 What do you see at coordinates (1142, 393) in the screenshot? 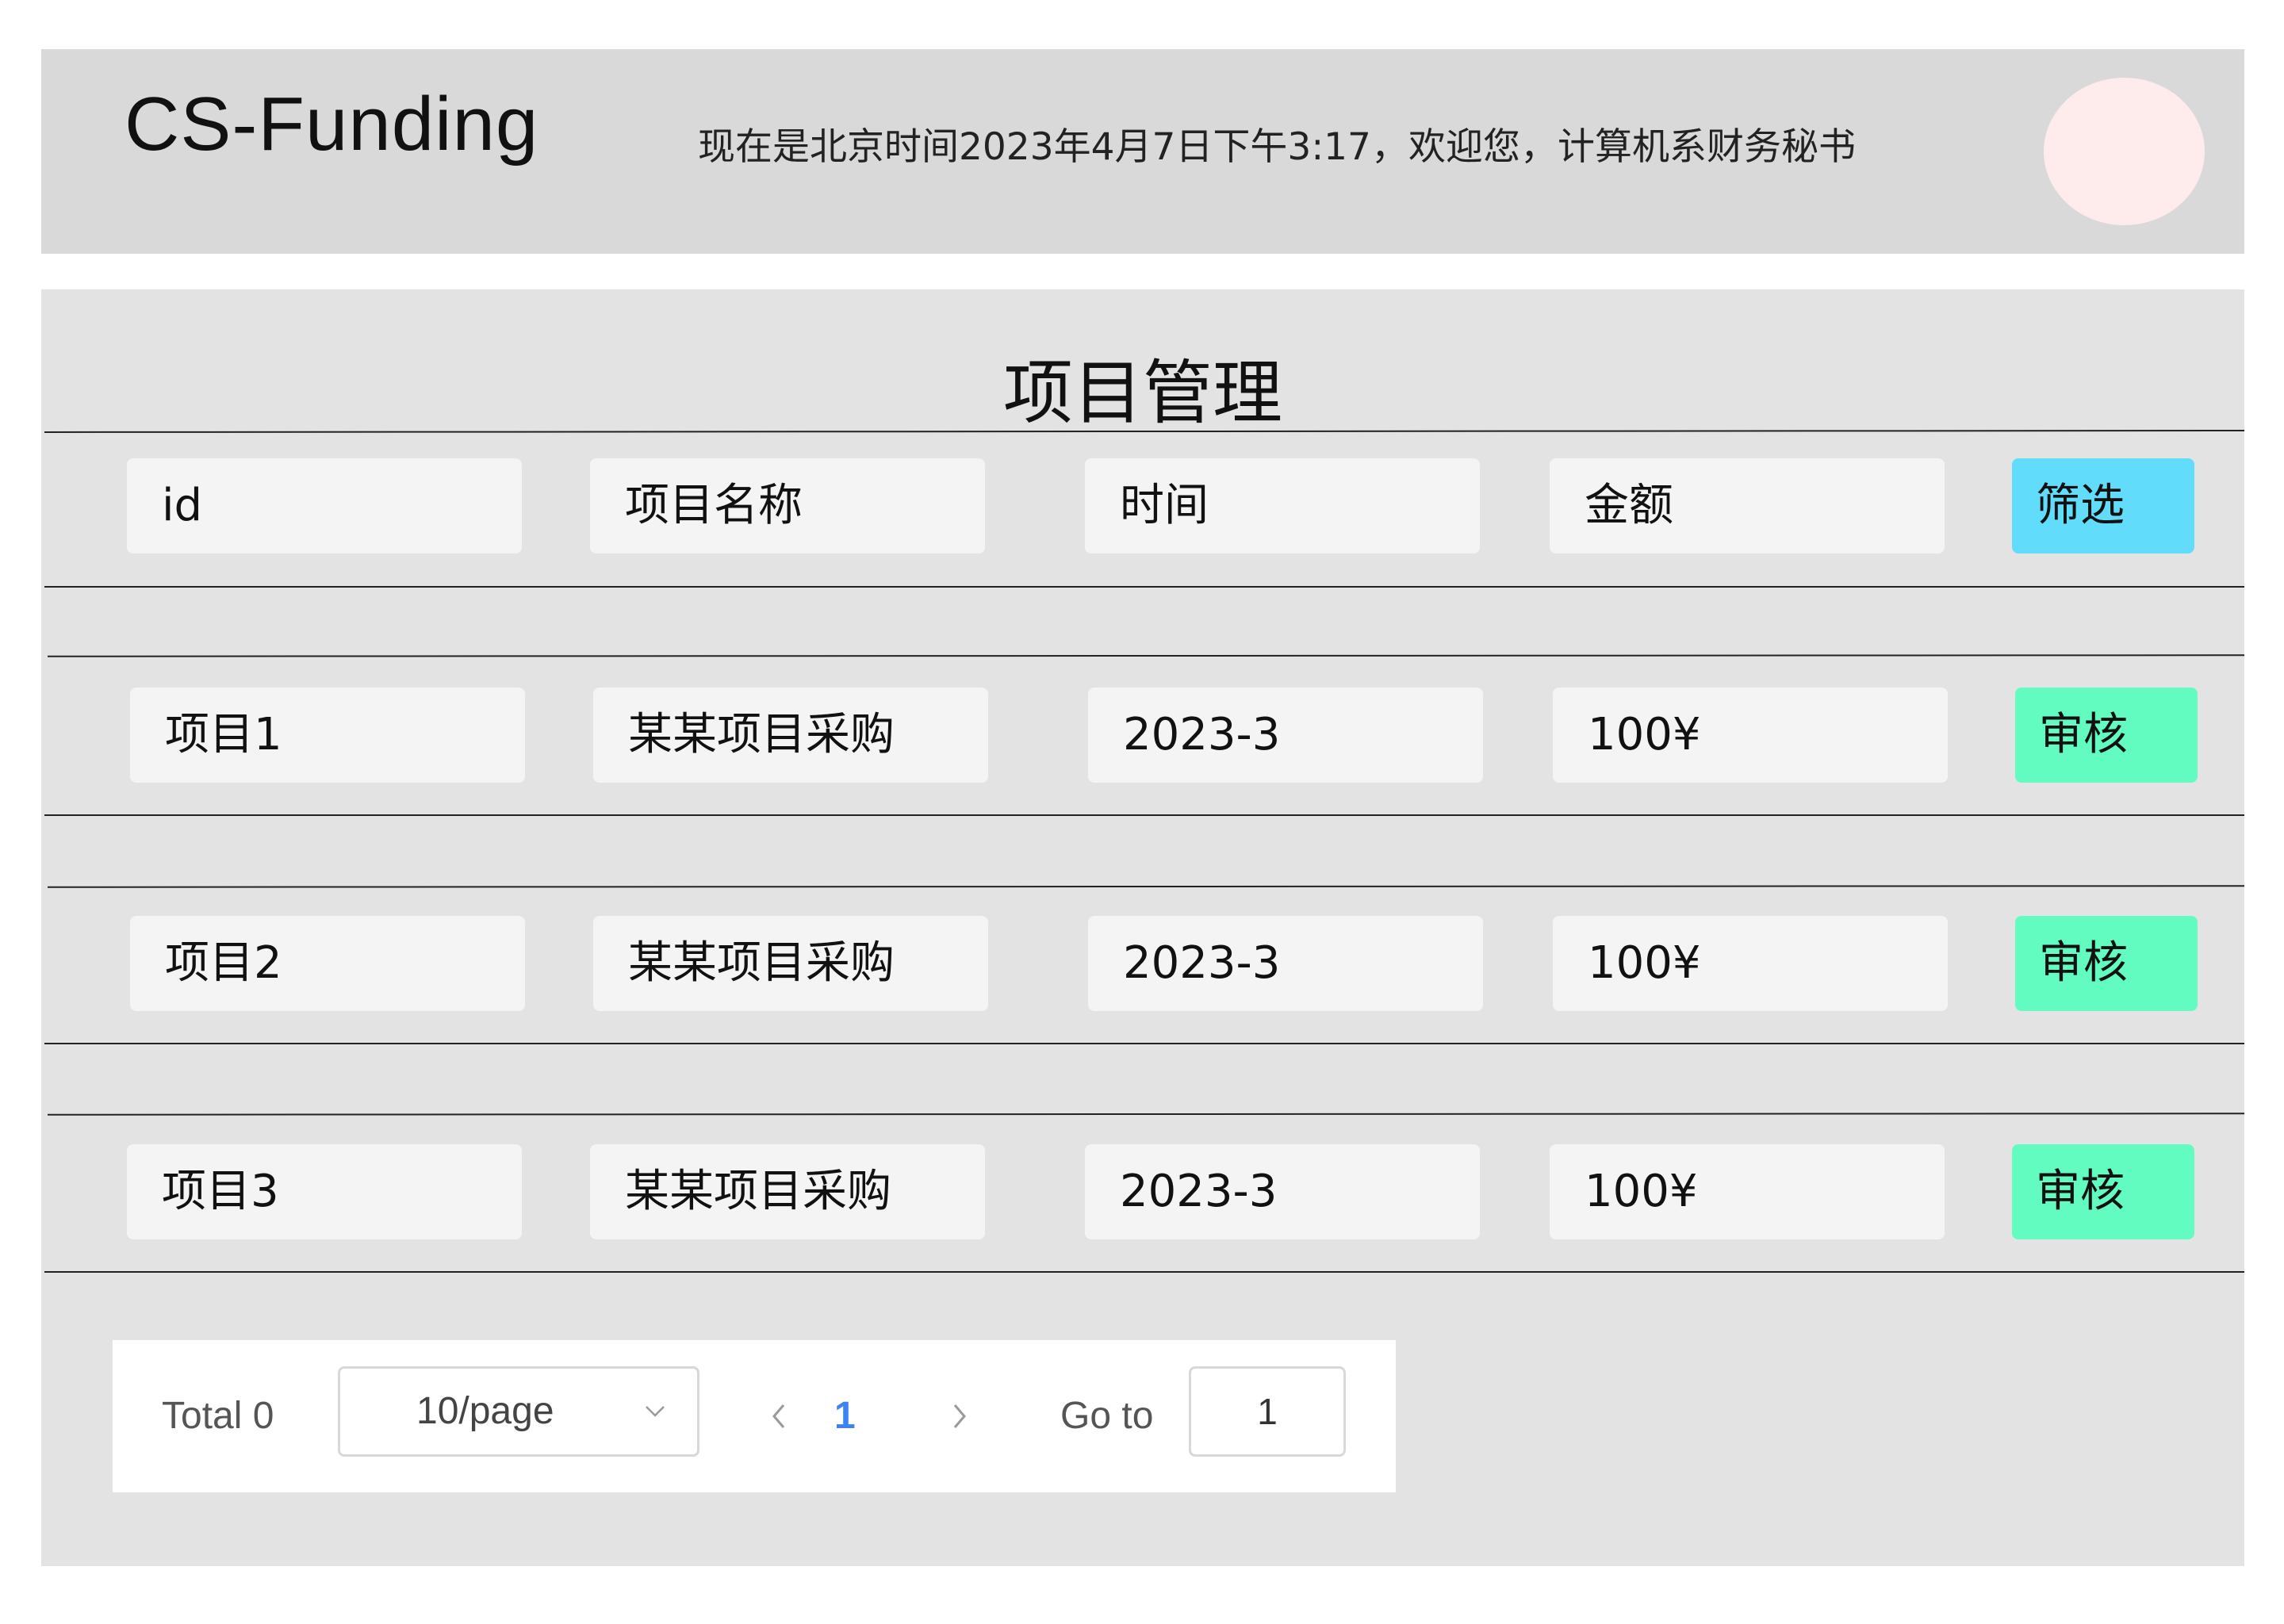
I see `page-title: 项目管理` at bounding box center [1142, 393].